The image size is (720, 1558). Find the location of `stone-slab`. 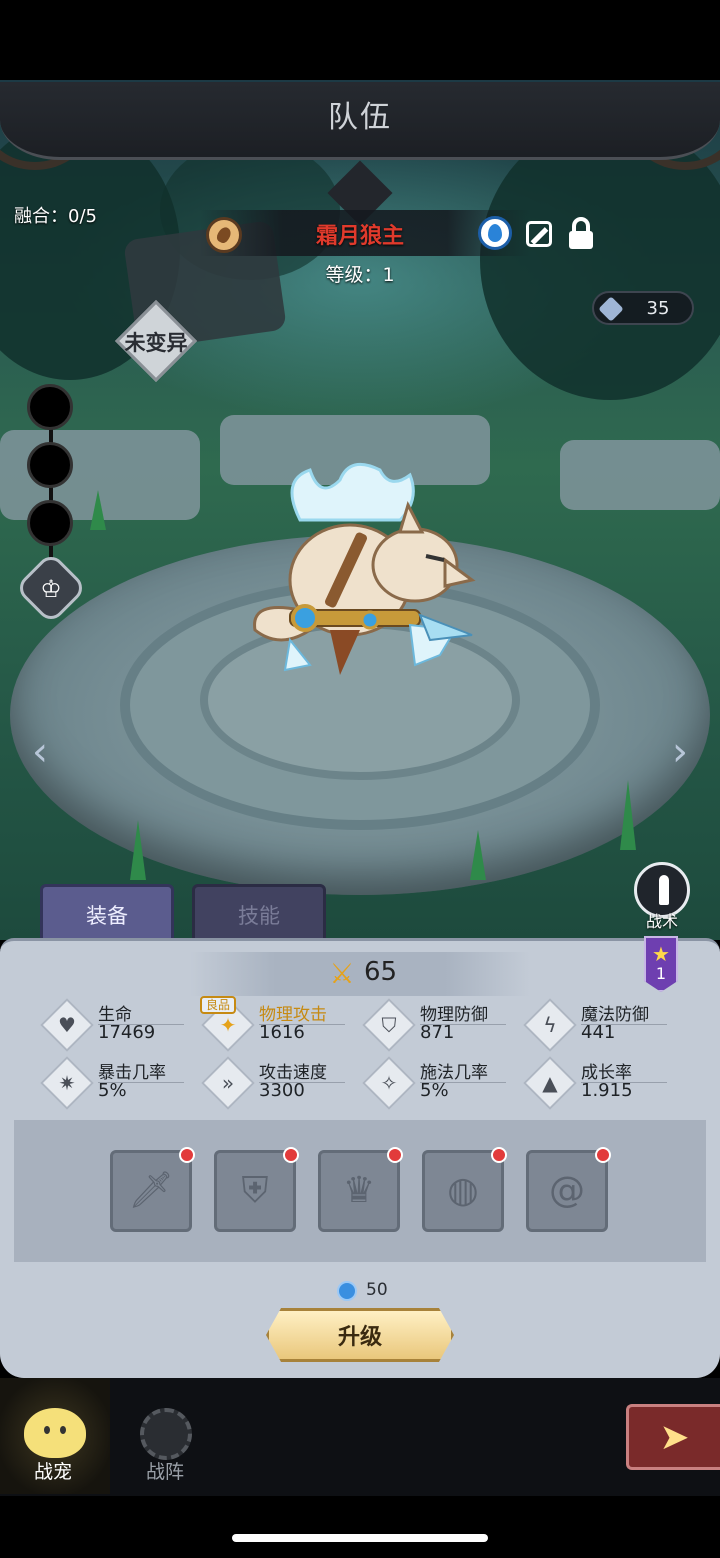

stone-slab is located at coordinates (640, 475).